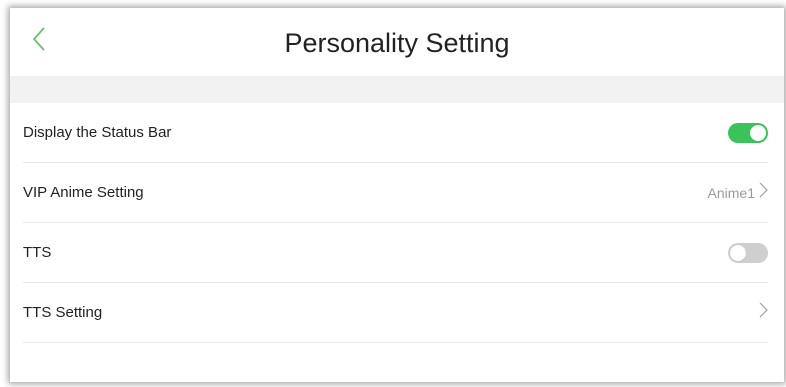  I want to click on setting-value-group: Anime1, so click(738, 192).